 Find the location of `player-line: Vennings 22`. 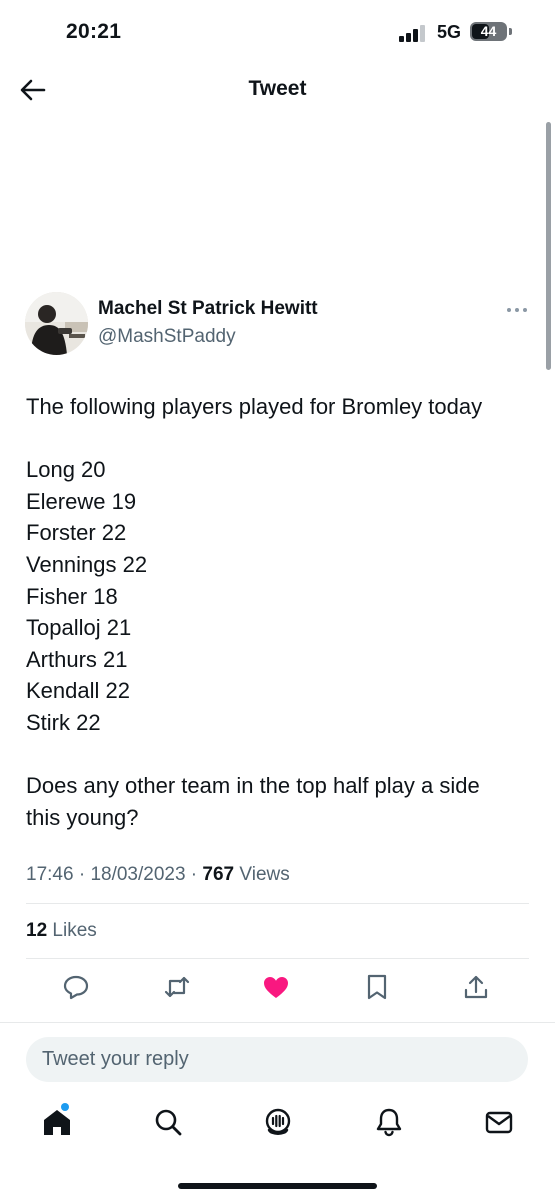

player-line: Vennings 22 is located at coordinates (87, 564).